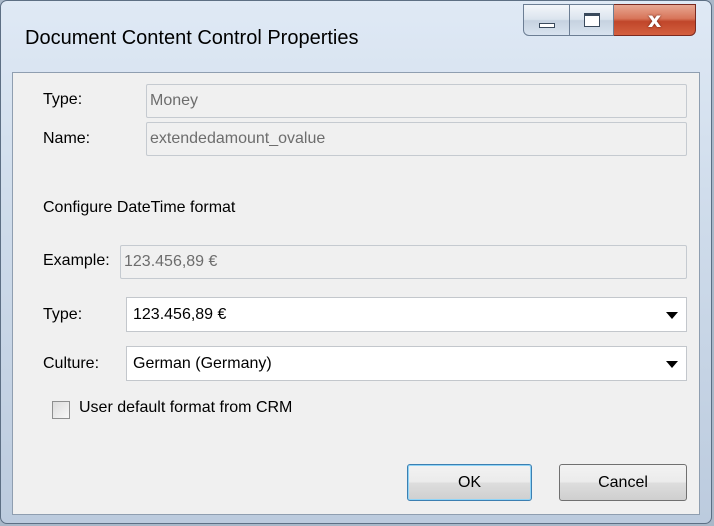  Describe the element at coordinates (469, 482) in the screenshot. I see `ok-button: OK` at that location.